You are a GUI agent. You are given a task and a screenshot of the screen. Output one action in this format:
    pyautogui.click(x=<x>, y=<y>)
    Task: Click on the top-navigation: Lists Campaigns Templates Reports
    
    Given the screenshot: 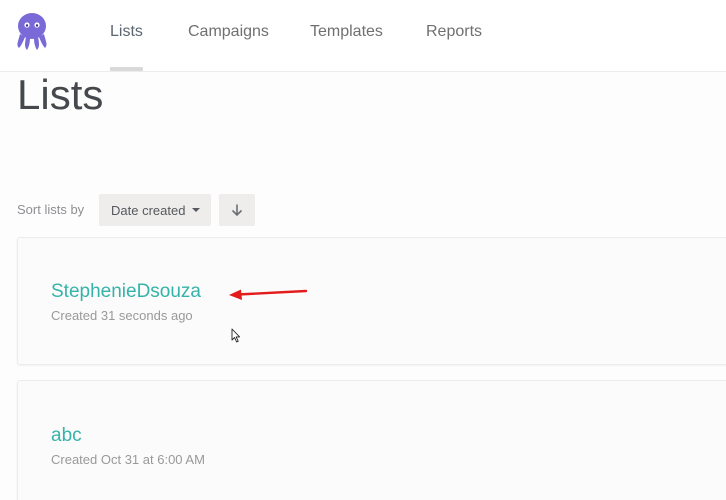 What is the action you would take?
    pyautogui.click(x=363, y=36)
    